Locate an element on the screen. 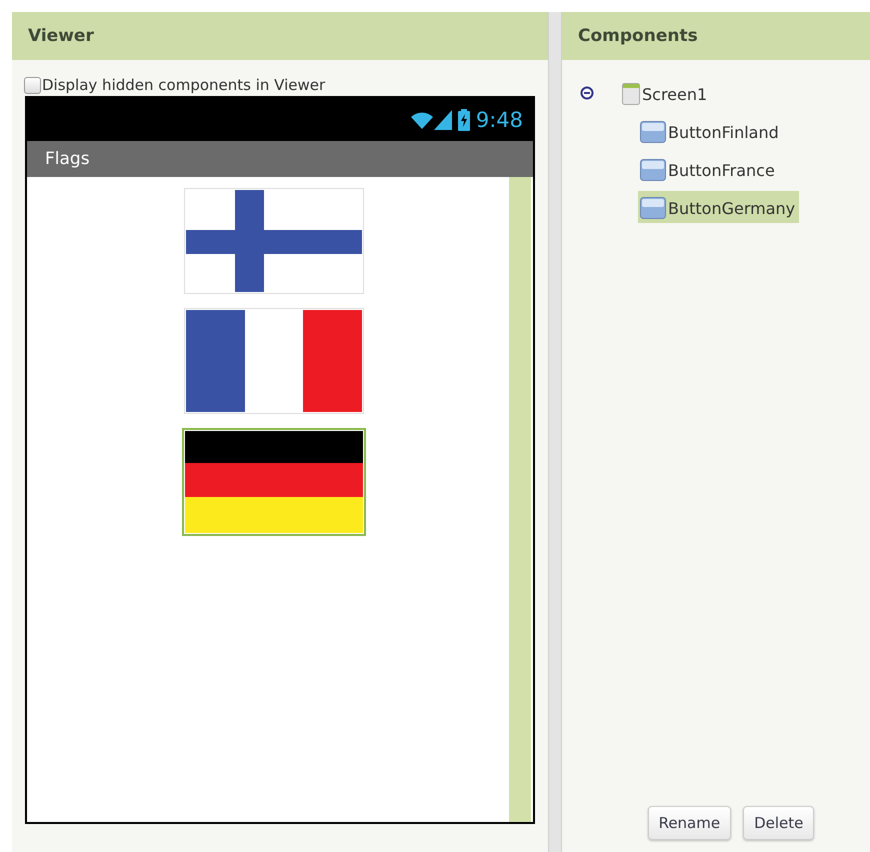 The width and height of the screenshot is (870, 852). battery-icon is located at coordinates (464, 119).